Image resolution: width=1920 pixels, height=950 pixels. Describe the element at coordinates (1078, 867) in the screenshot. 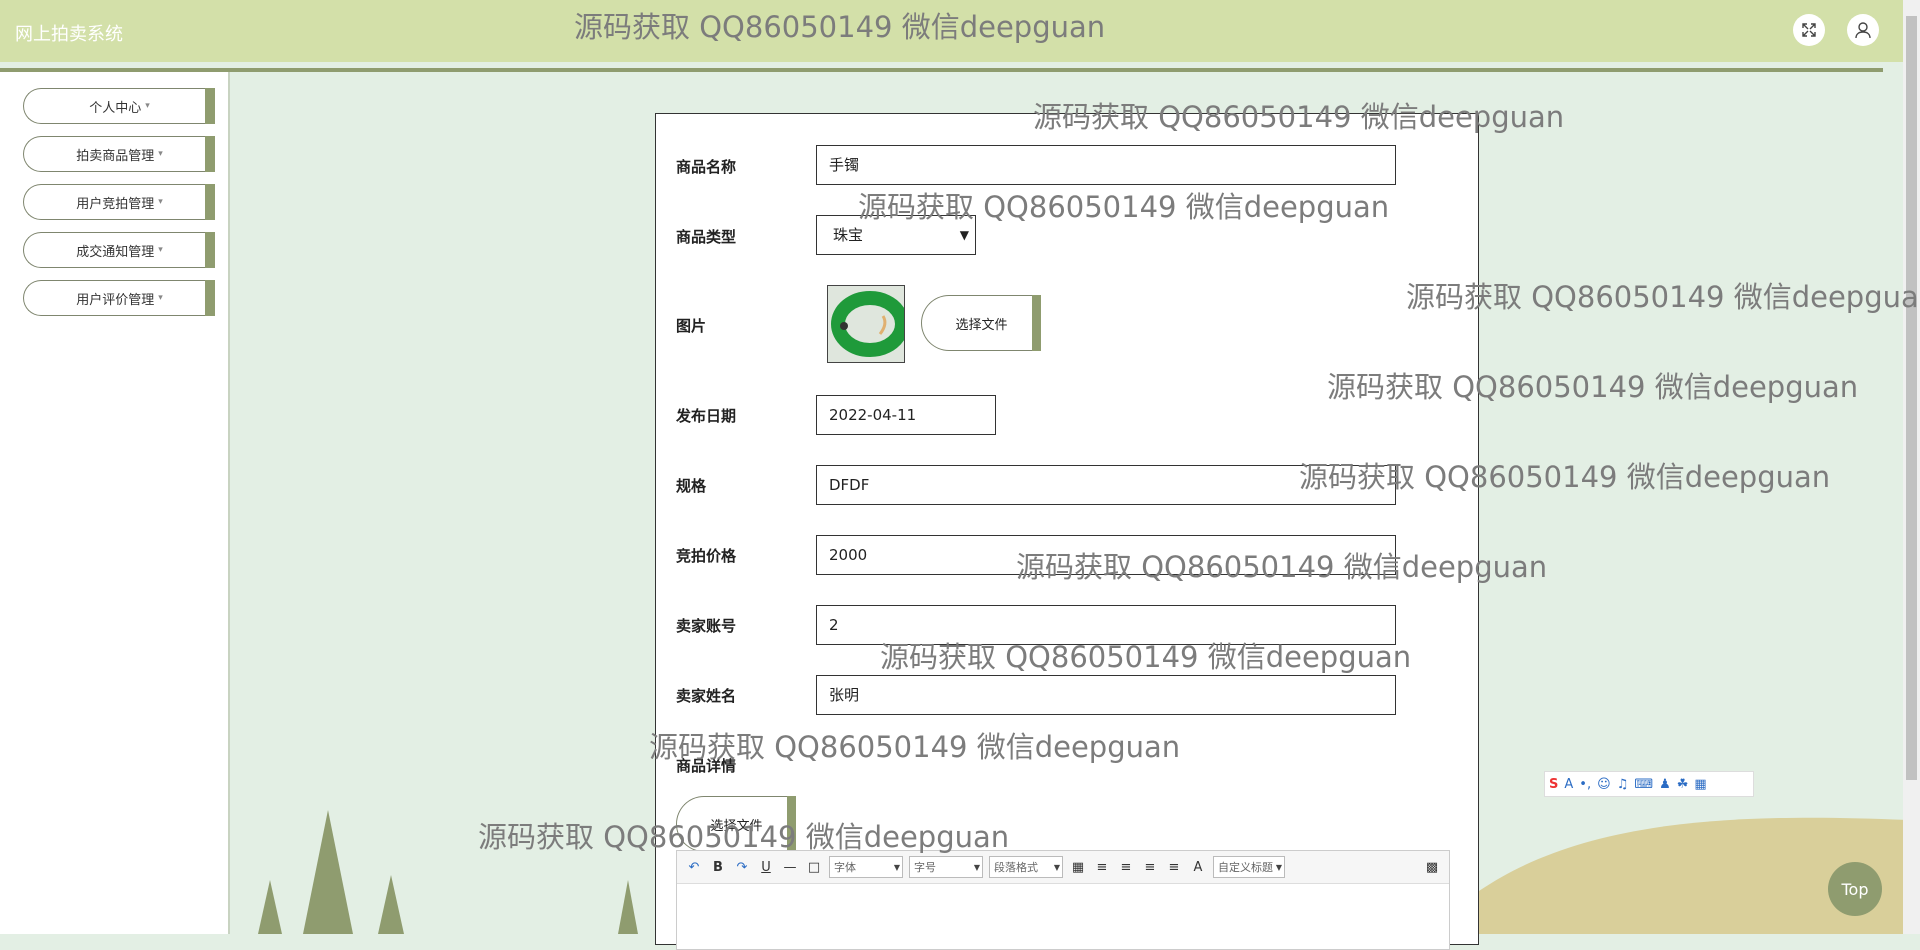

I see `table-icon: ▦` at that location.